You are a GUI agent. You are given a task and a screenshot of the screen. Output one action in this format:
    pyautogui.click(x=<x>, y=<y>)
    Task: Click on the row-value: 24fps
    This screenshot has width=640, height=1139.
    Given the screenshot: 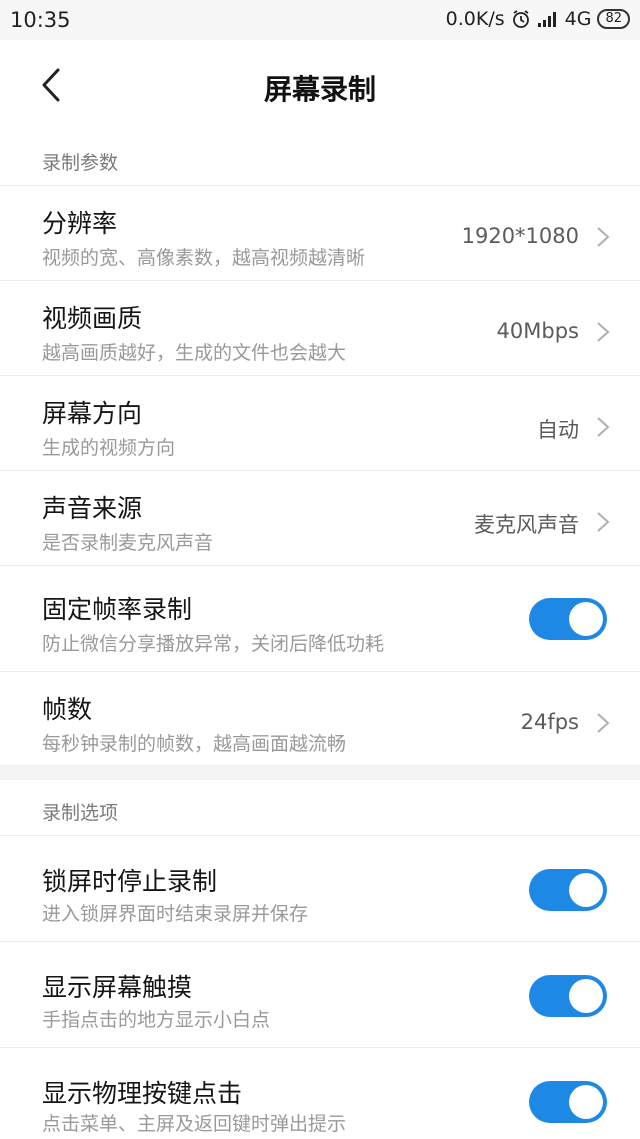 What is the action you would take?
    pyautogui.click(x=549, y=722)
    